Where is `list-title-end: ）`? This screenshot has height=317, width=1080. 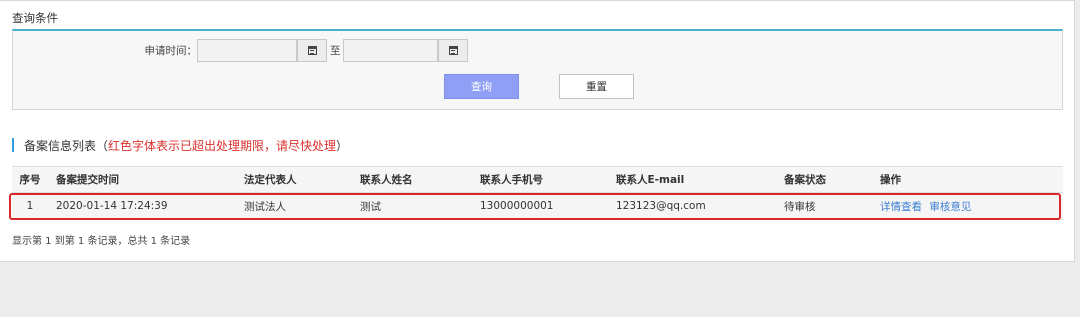
list-title-end: ） is located at coordinates (342, 145).